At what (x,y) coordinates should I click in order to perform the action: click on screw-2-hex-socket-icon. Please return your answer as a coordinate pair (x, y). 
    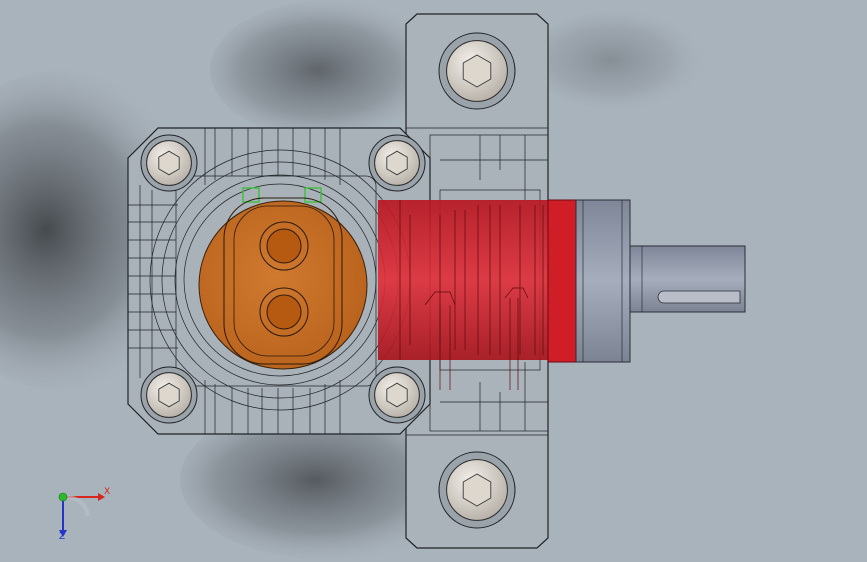
    Looking at the image, I should click on (397, 163).